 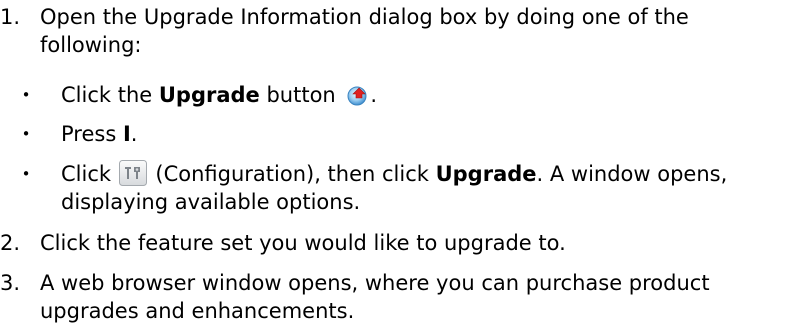 What do you see at coordinates (10, 283) in the screenshot?
I see `step-number: 3.` at bounding box center [10, 283].